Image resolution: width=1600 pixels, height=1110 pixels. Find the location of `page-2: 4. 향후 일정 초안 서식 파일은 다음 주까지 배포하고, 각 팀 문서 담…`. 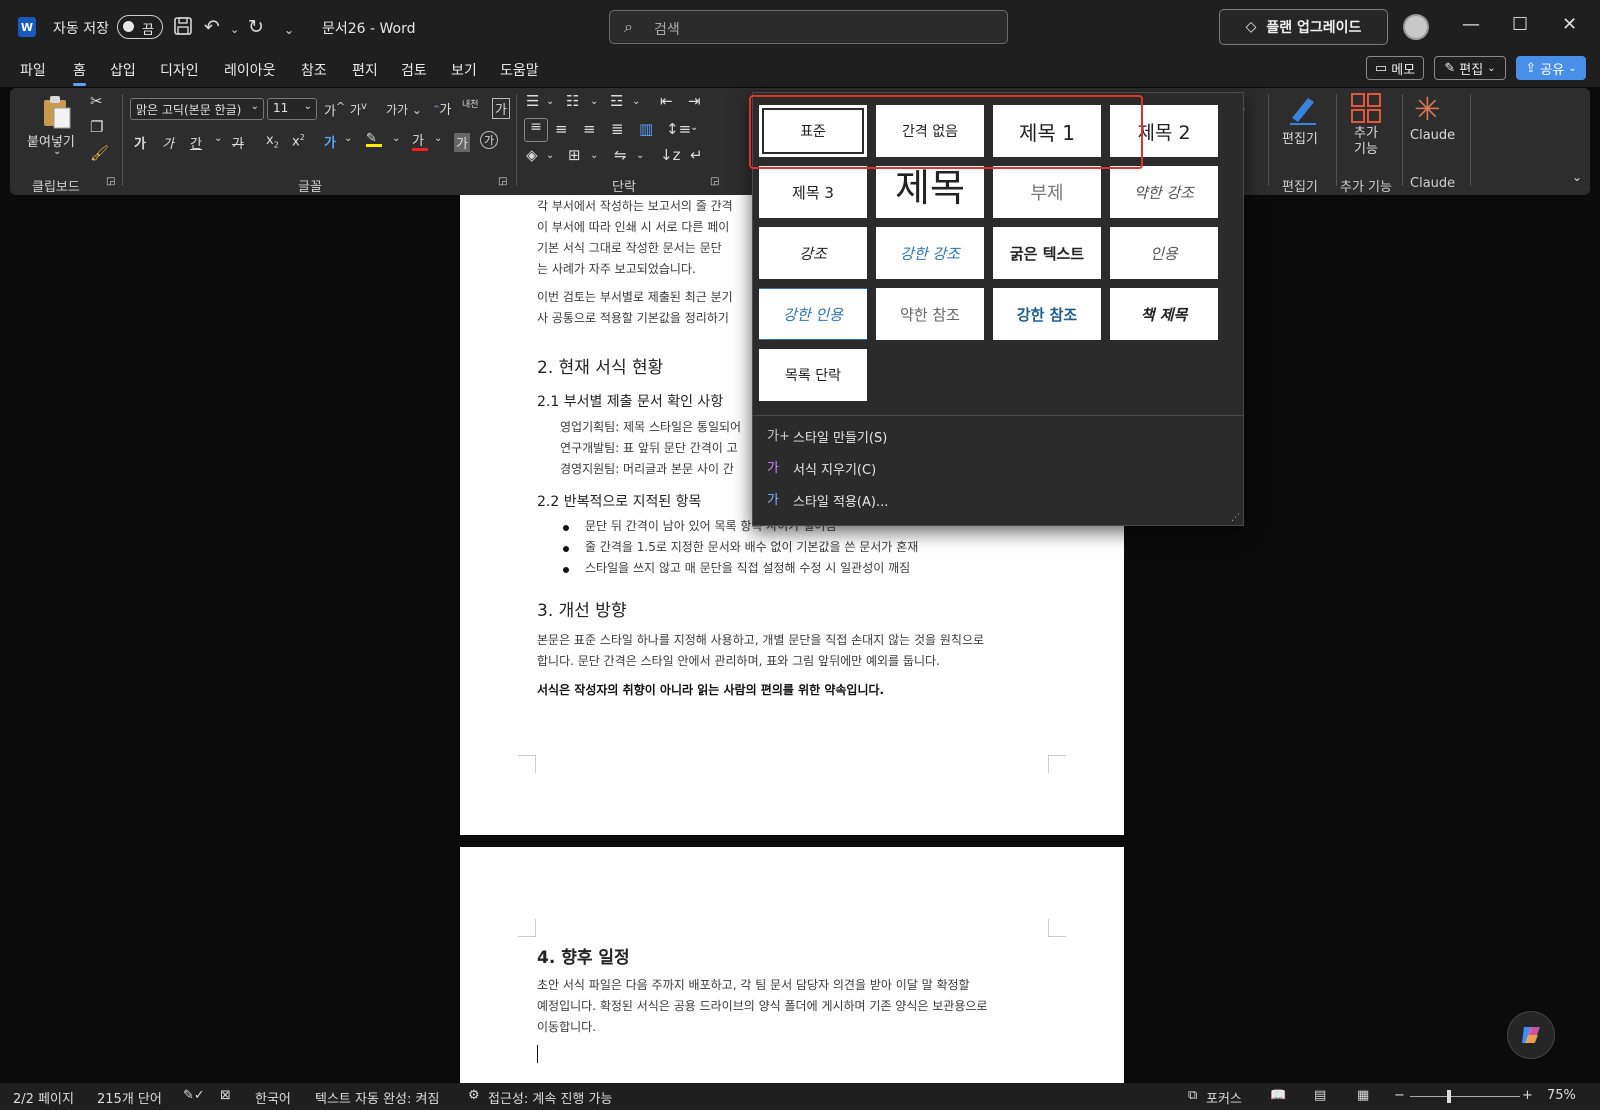

page-2: 4. 향후 일정 초안 서식 파일은 다음 주까지 배포하고, 각 팀 문서 담… is located at coordinates (792, 965).